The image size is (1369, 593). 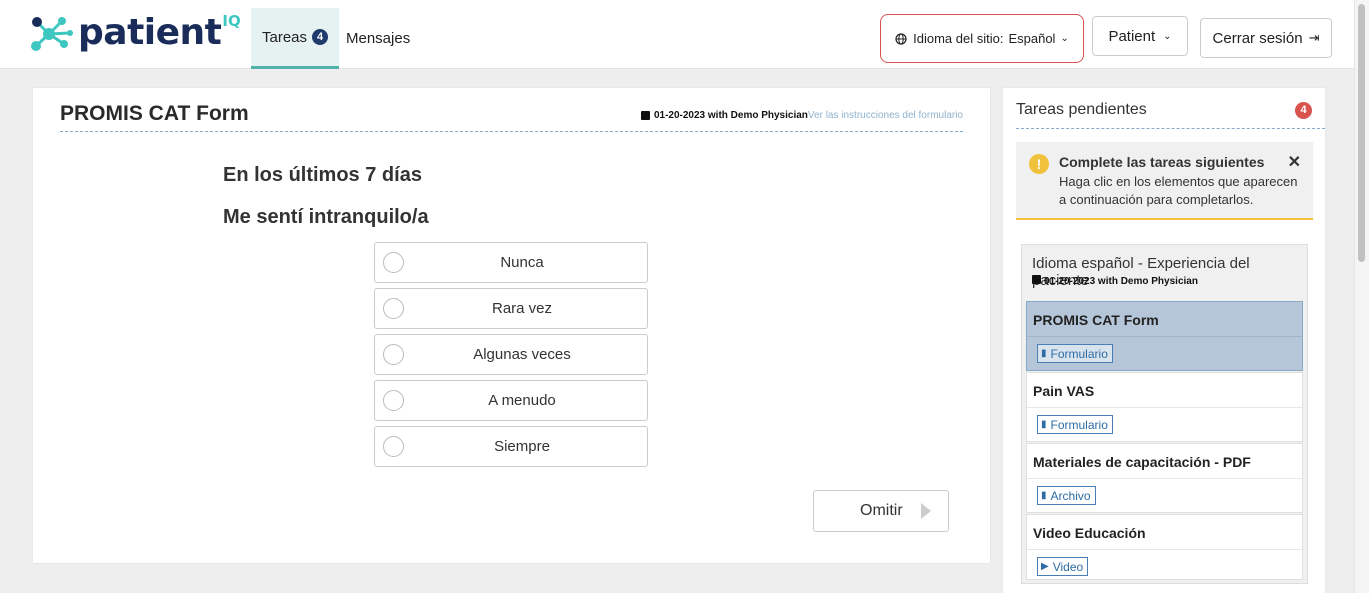 I want to click on globe-icon, so click(x=901, y=38).